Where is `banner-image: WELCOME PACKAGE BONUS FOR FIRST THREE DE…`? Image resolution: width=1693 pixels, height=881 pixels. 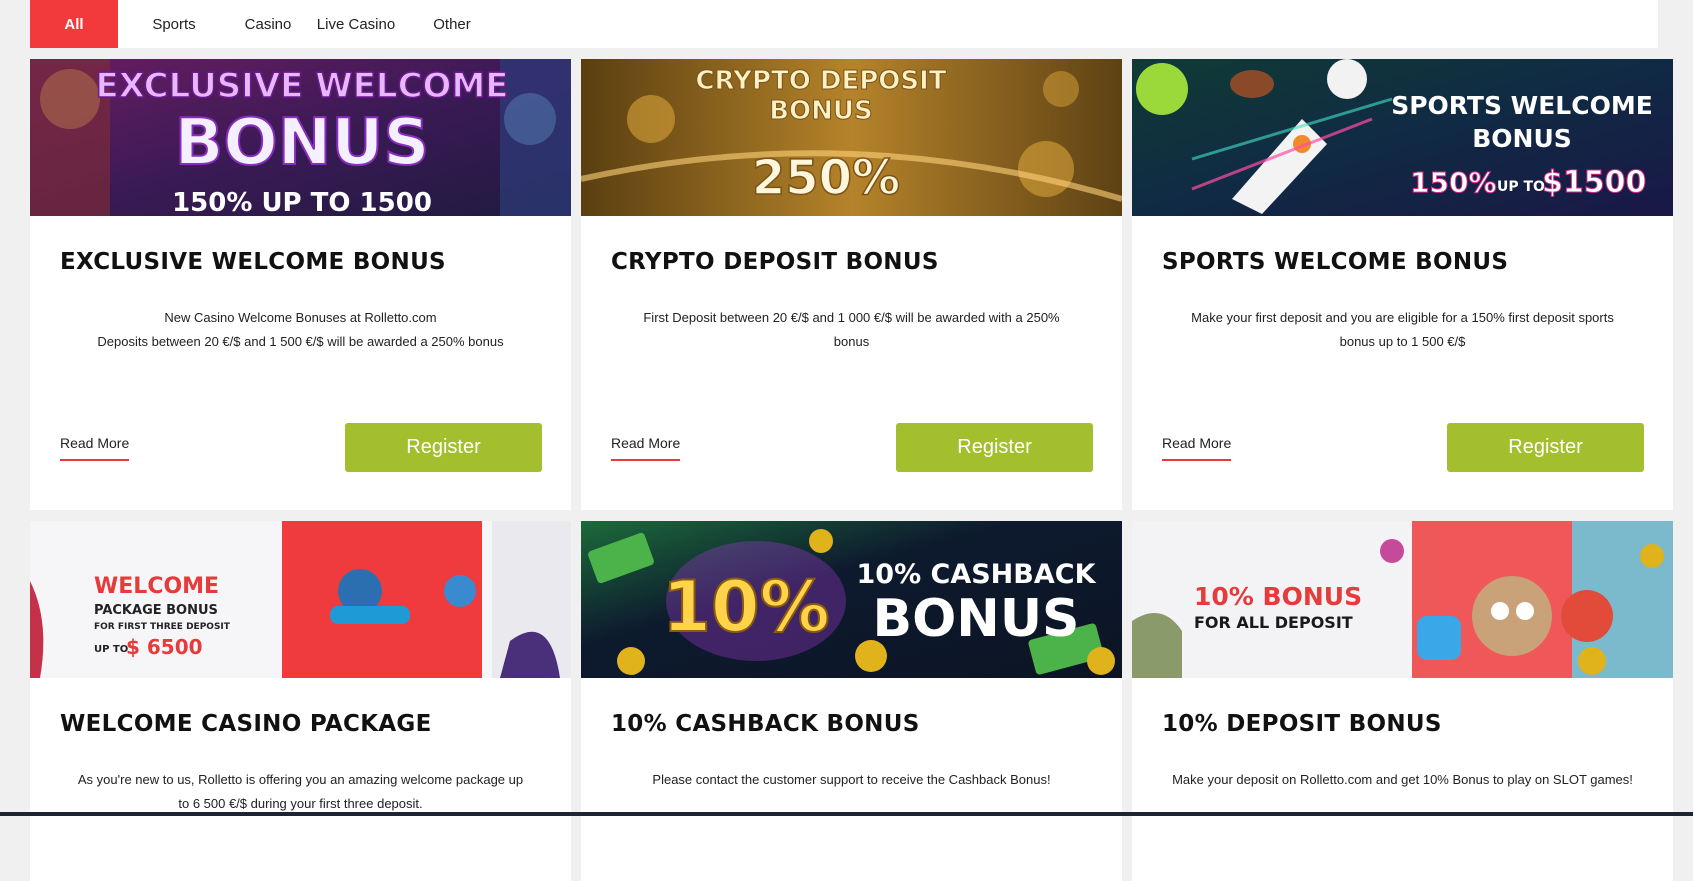 banner-image: WELCOME PACKAGE BONUS FOR FIRST THREE DE… is located at coordinates (300, 599).